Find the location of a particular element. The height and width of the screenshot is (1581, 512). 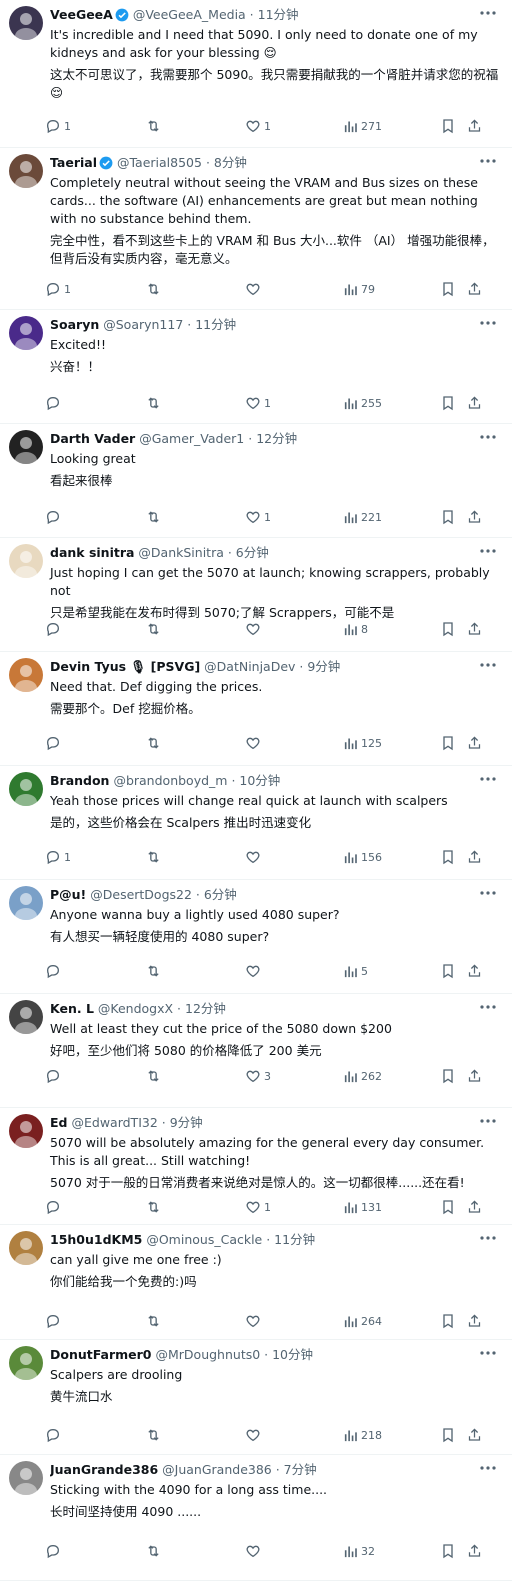

user-handle: @VeeGeeA_Media is located at coordinates (189, 14).